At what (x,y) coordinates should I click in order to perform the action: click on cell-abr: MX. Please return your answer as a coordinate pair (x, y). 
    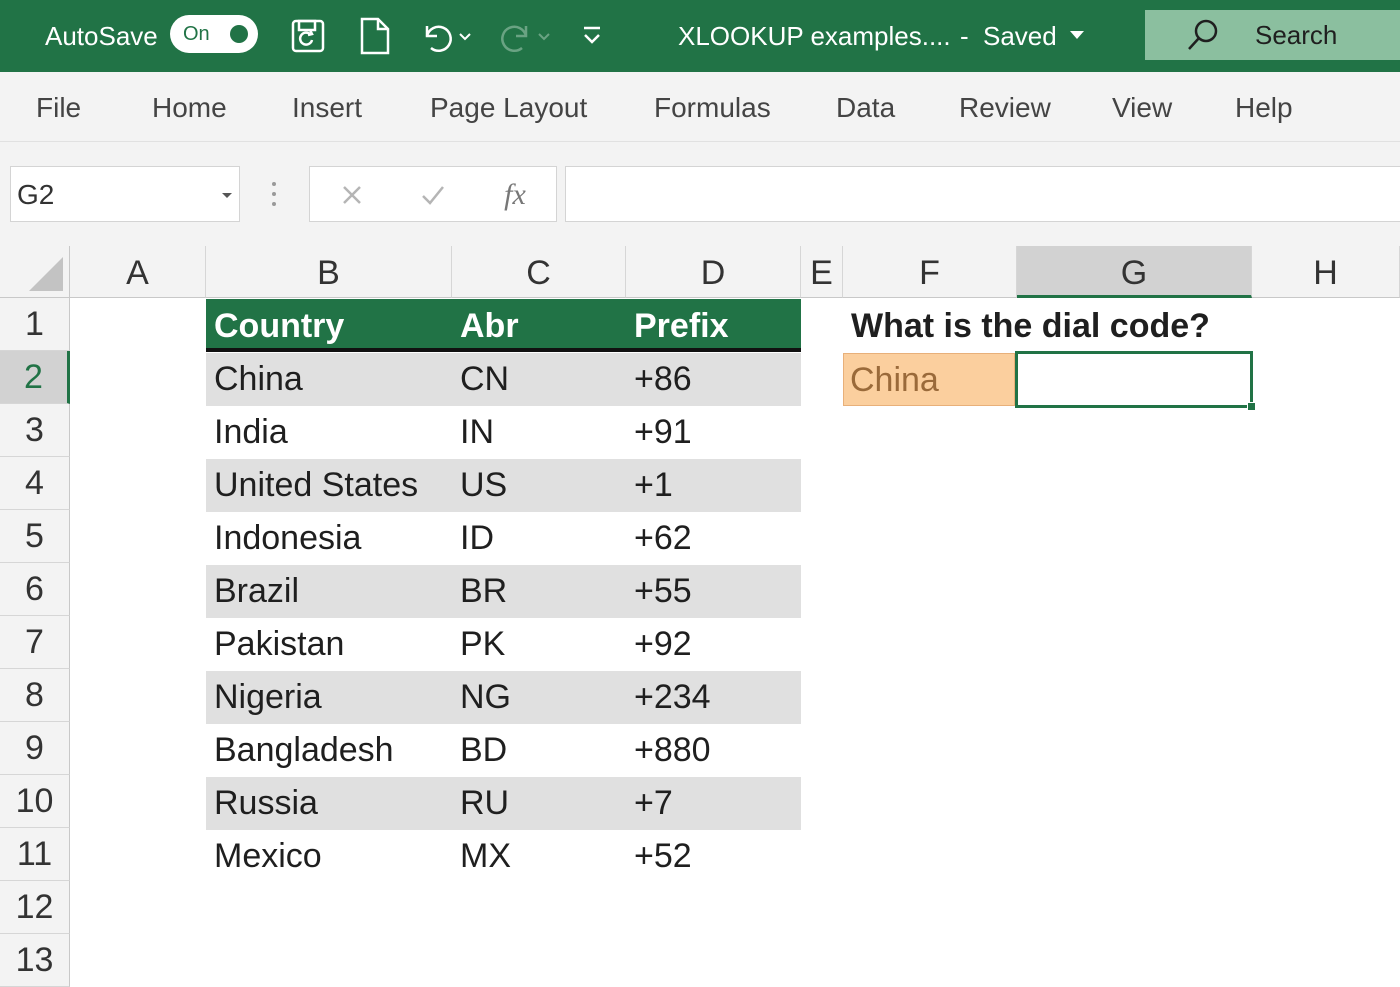
    Looking at the image, I should click on (481, 856).